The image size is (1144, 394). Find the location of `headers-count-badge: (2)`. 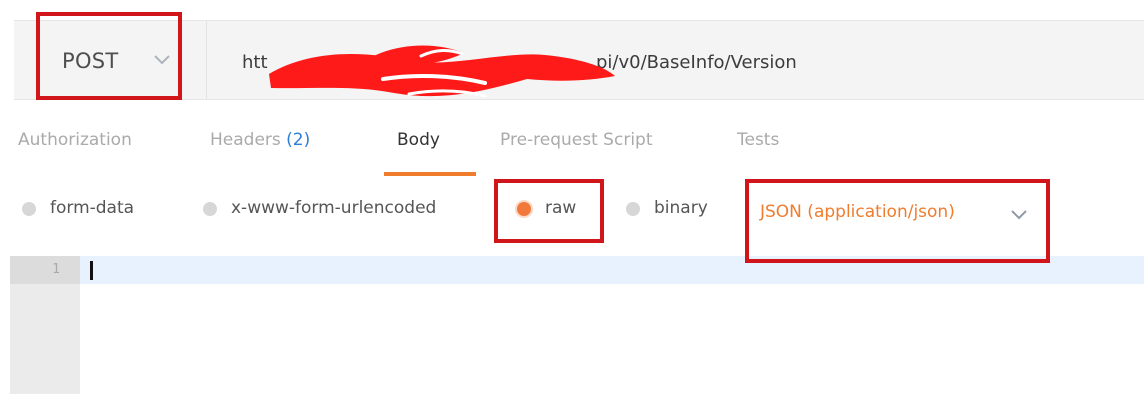

headers-count-badge: (2) is located at coordinates (298, 140).